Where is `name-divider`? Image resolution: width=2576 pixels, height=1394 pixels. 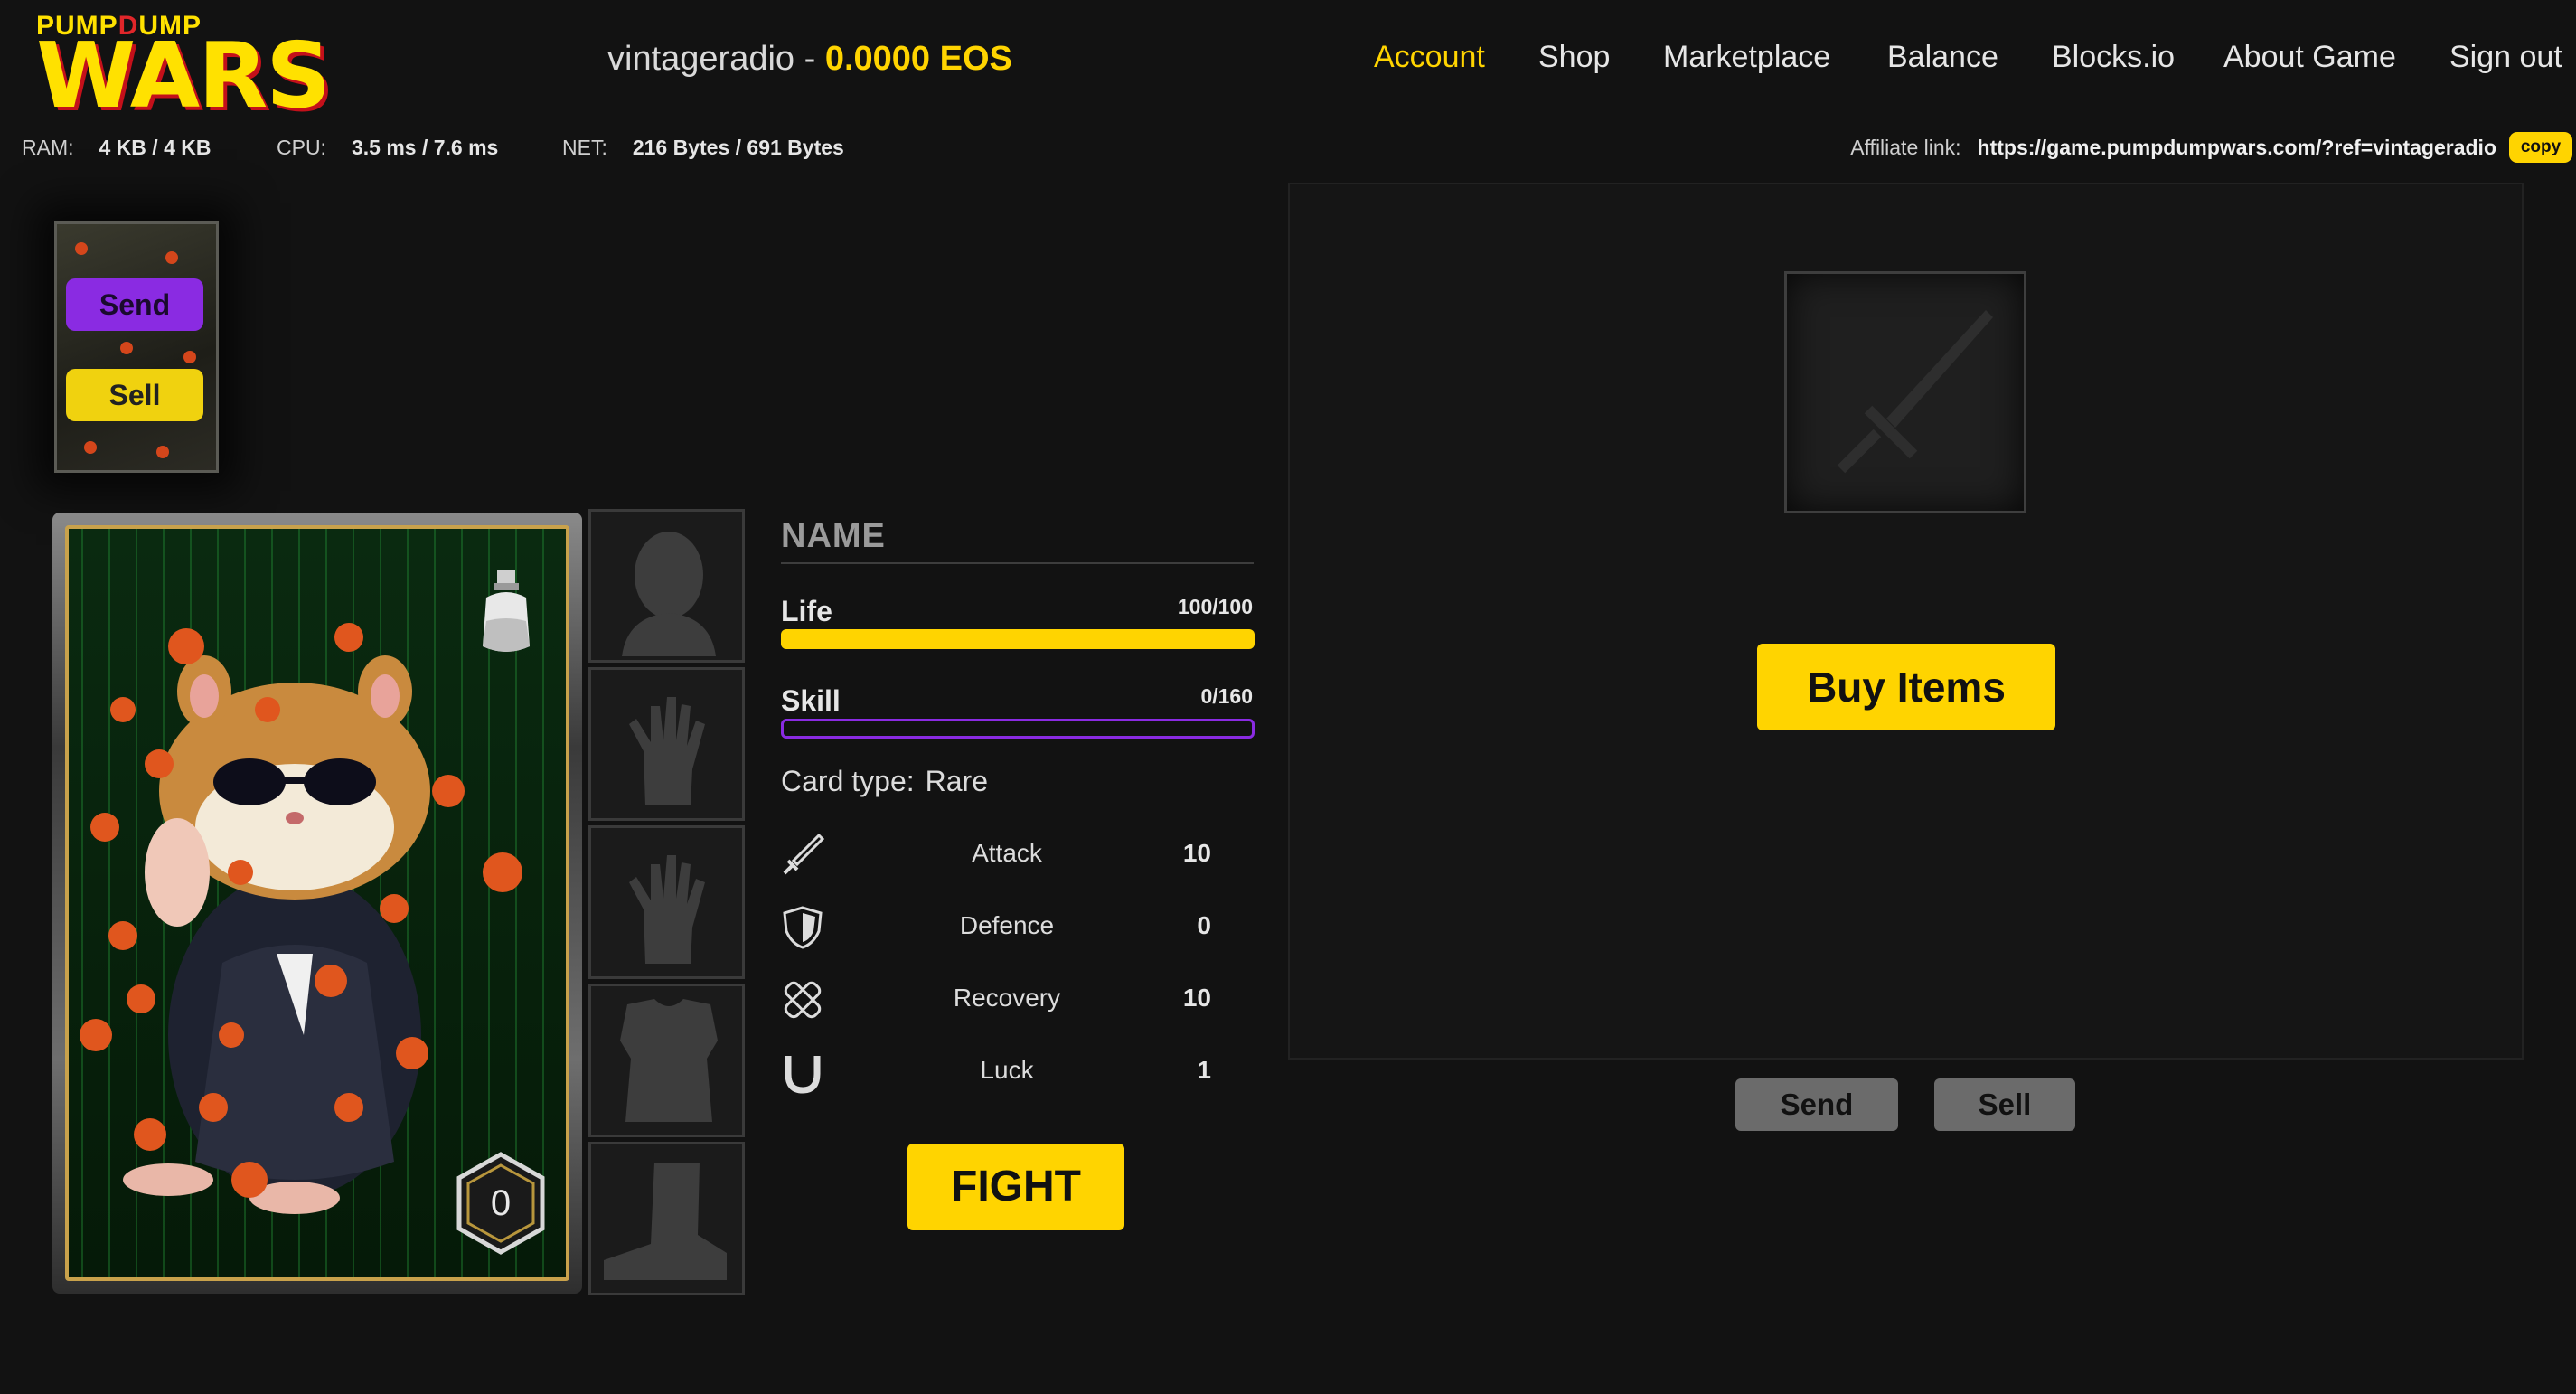
name-divider is located at coordinates (1018, 563).